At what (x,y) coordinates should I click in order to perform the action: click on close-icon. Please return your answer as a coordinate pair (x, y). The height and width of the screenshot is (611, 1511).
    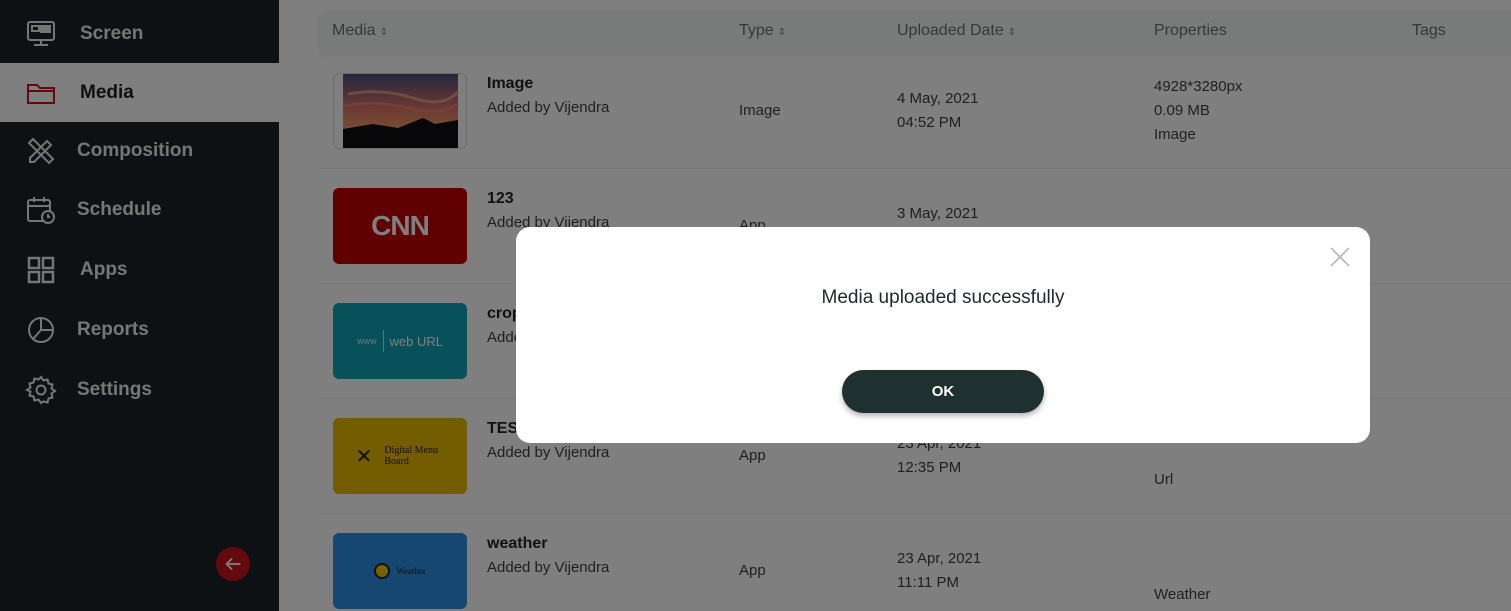
    Looking at the image, I should click on (1340, 257).